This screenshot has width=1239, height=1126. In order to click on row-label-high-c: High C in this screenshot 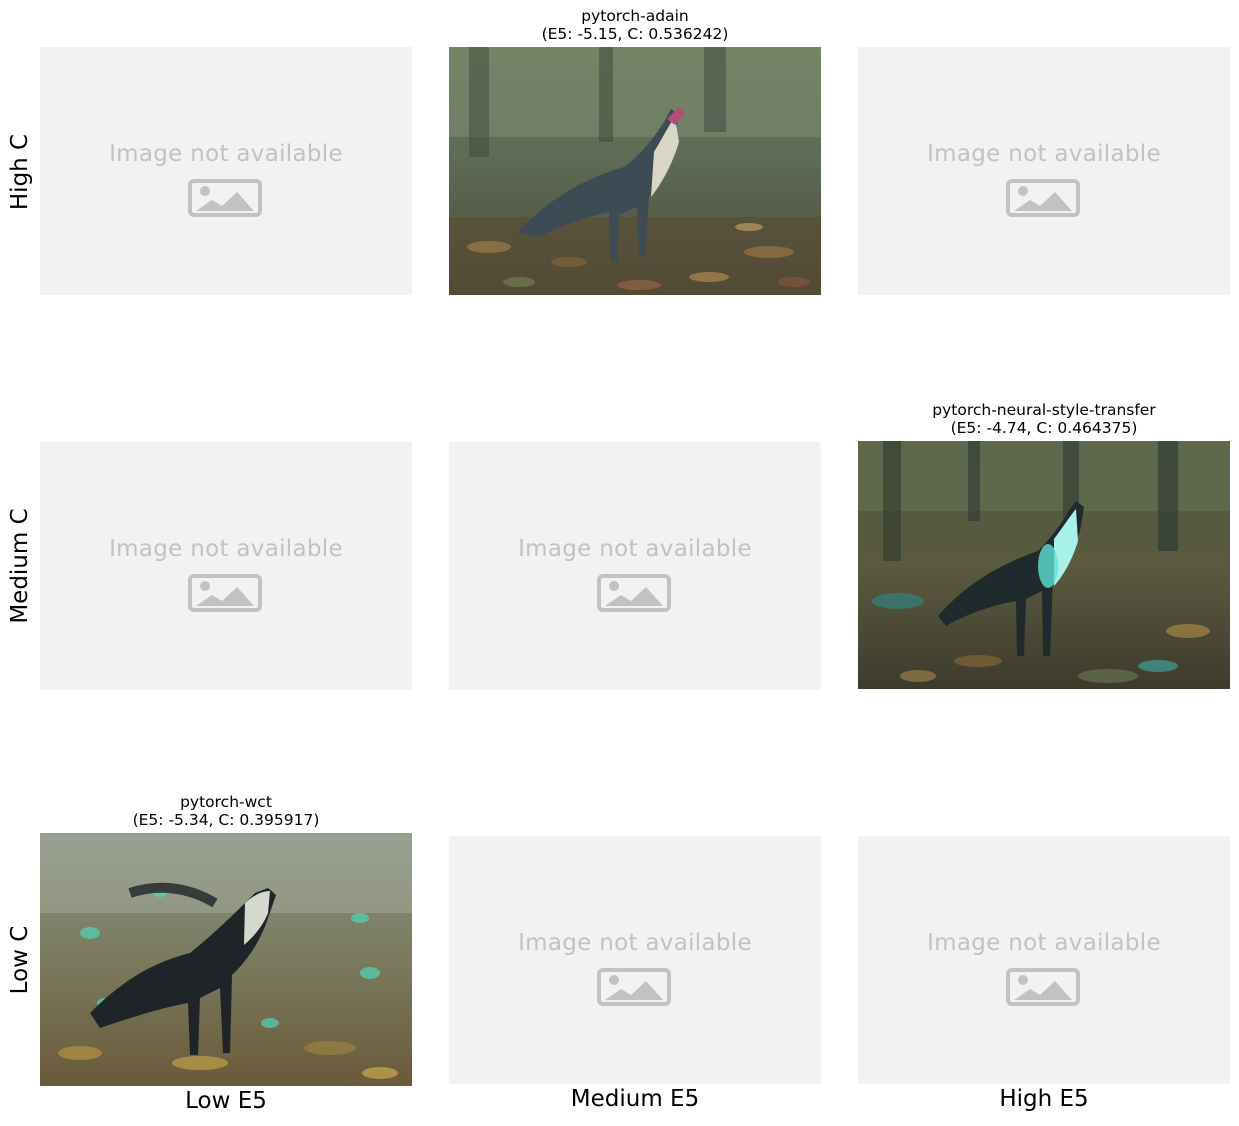, I will do `click(20, 172)`.